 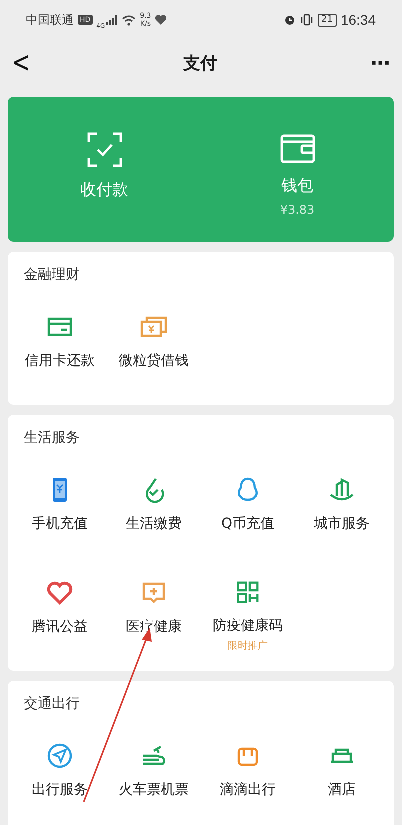 What do you see at coordinates (60, 627) in the screenshot?
I see `service-label: 腾讯公益` at bounding box center [60, 627].